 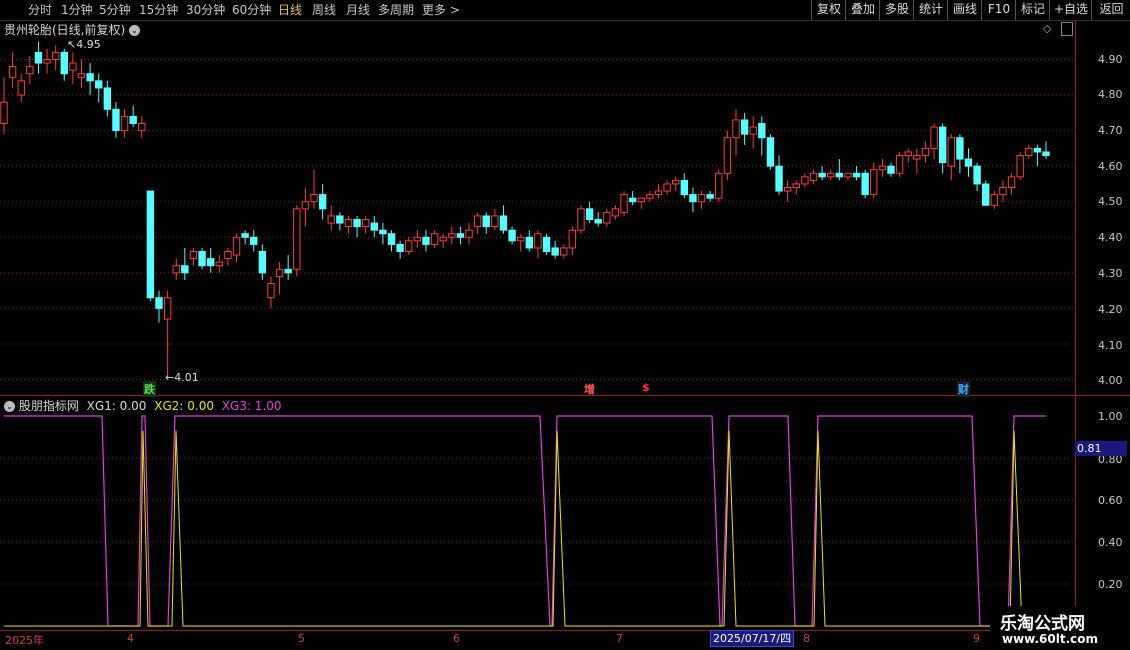 What do you see at coordinates (828, 10) in the screenshot?
I see `adjust-button: 复权` at bounding box center [828, 10].